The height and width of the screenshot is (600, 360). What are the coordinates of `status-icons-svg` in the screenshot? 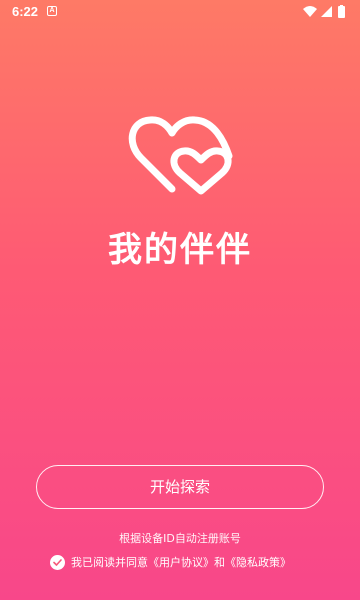 It's located at (324, 11).